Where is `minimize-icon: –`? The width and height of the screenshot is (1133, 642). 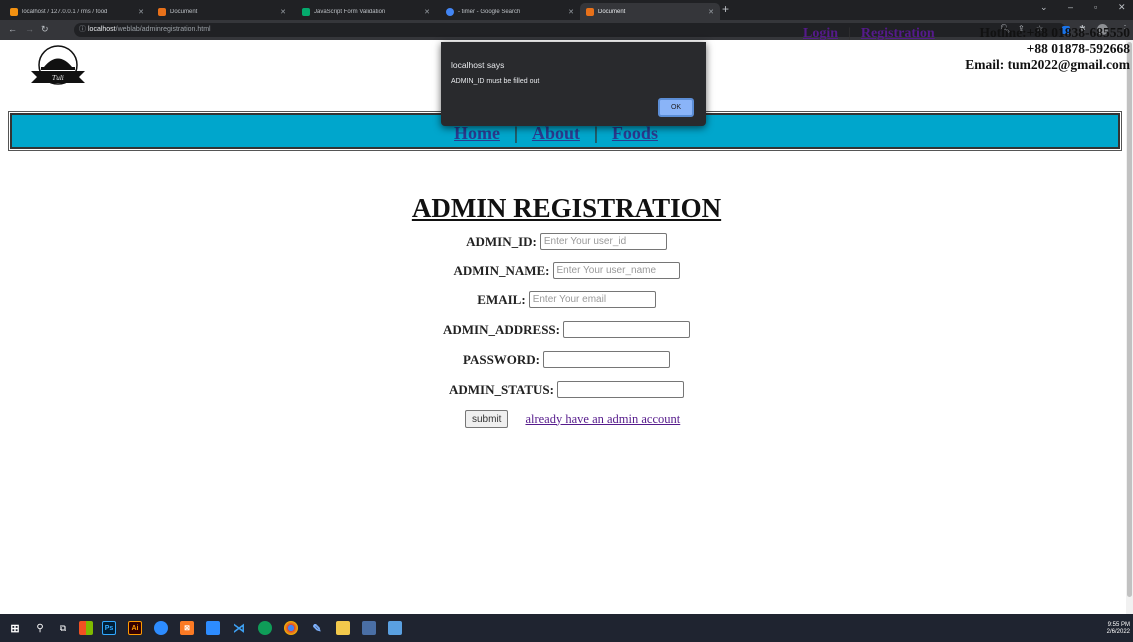
minimize-icon: – is located at coordinates (1070, 7).